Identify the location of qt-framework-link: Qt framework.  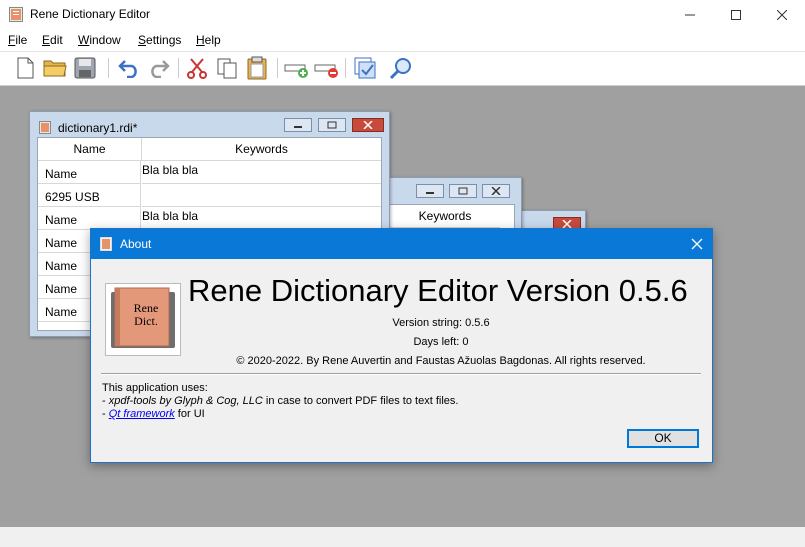
(142, 414).